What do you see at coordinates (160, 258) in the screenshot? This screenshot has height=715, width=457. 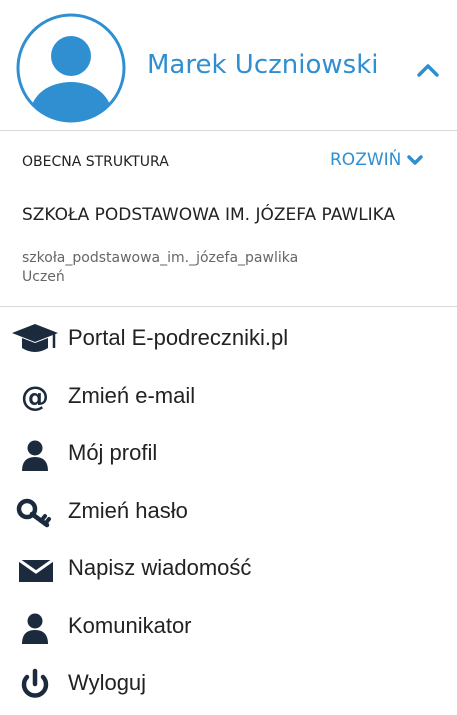 I see `school-slug: szkoła_podstawowa_im._józefa_pawlika` at bounding box center [160, 258].